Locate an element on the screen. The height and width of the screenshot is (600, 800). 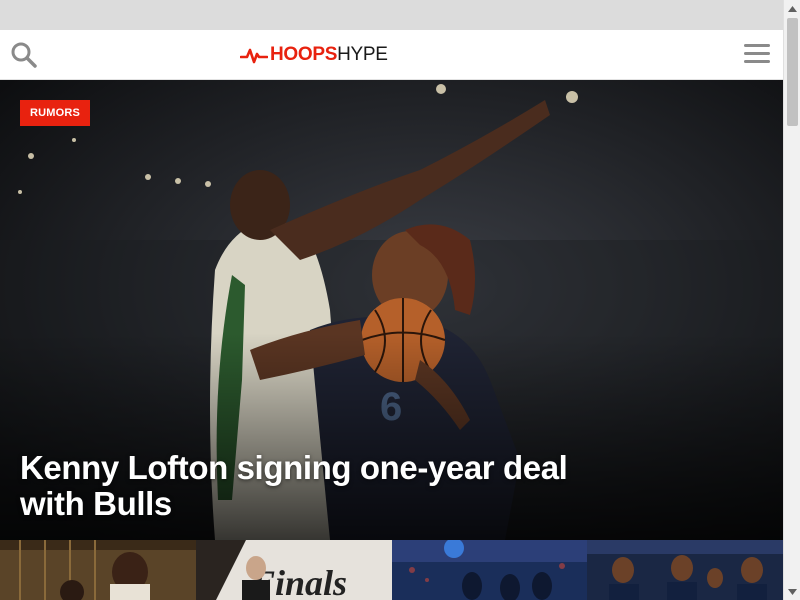
scroll-down-button is located at coordinates (792, 591).